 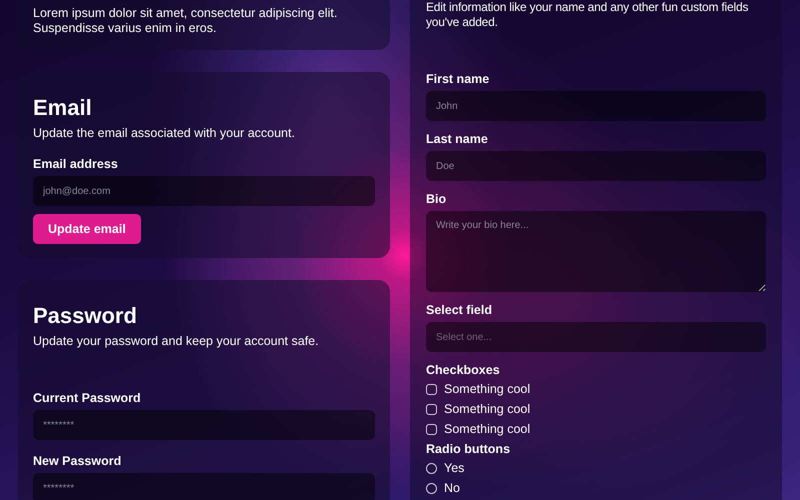 I want to click on field-label: Email address, so click(x=76, y=164).